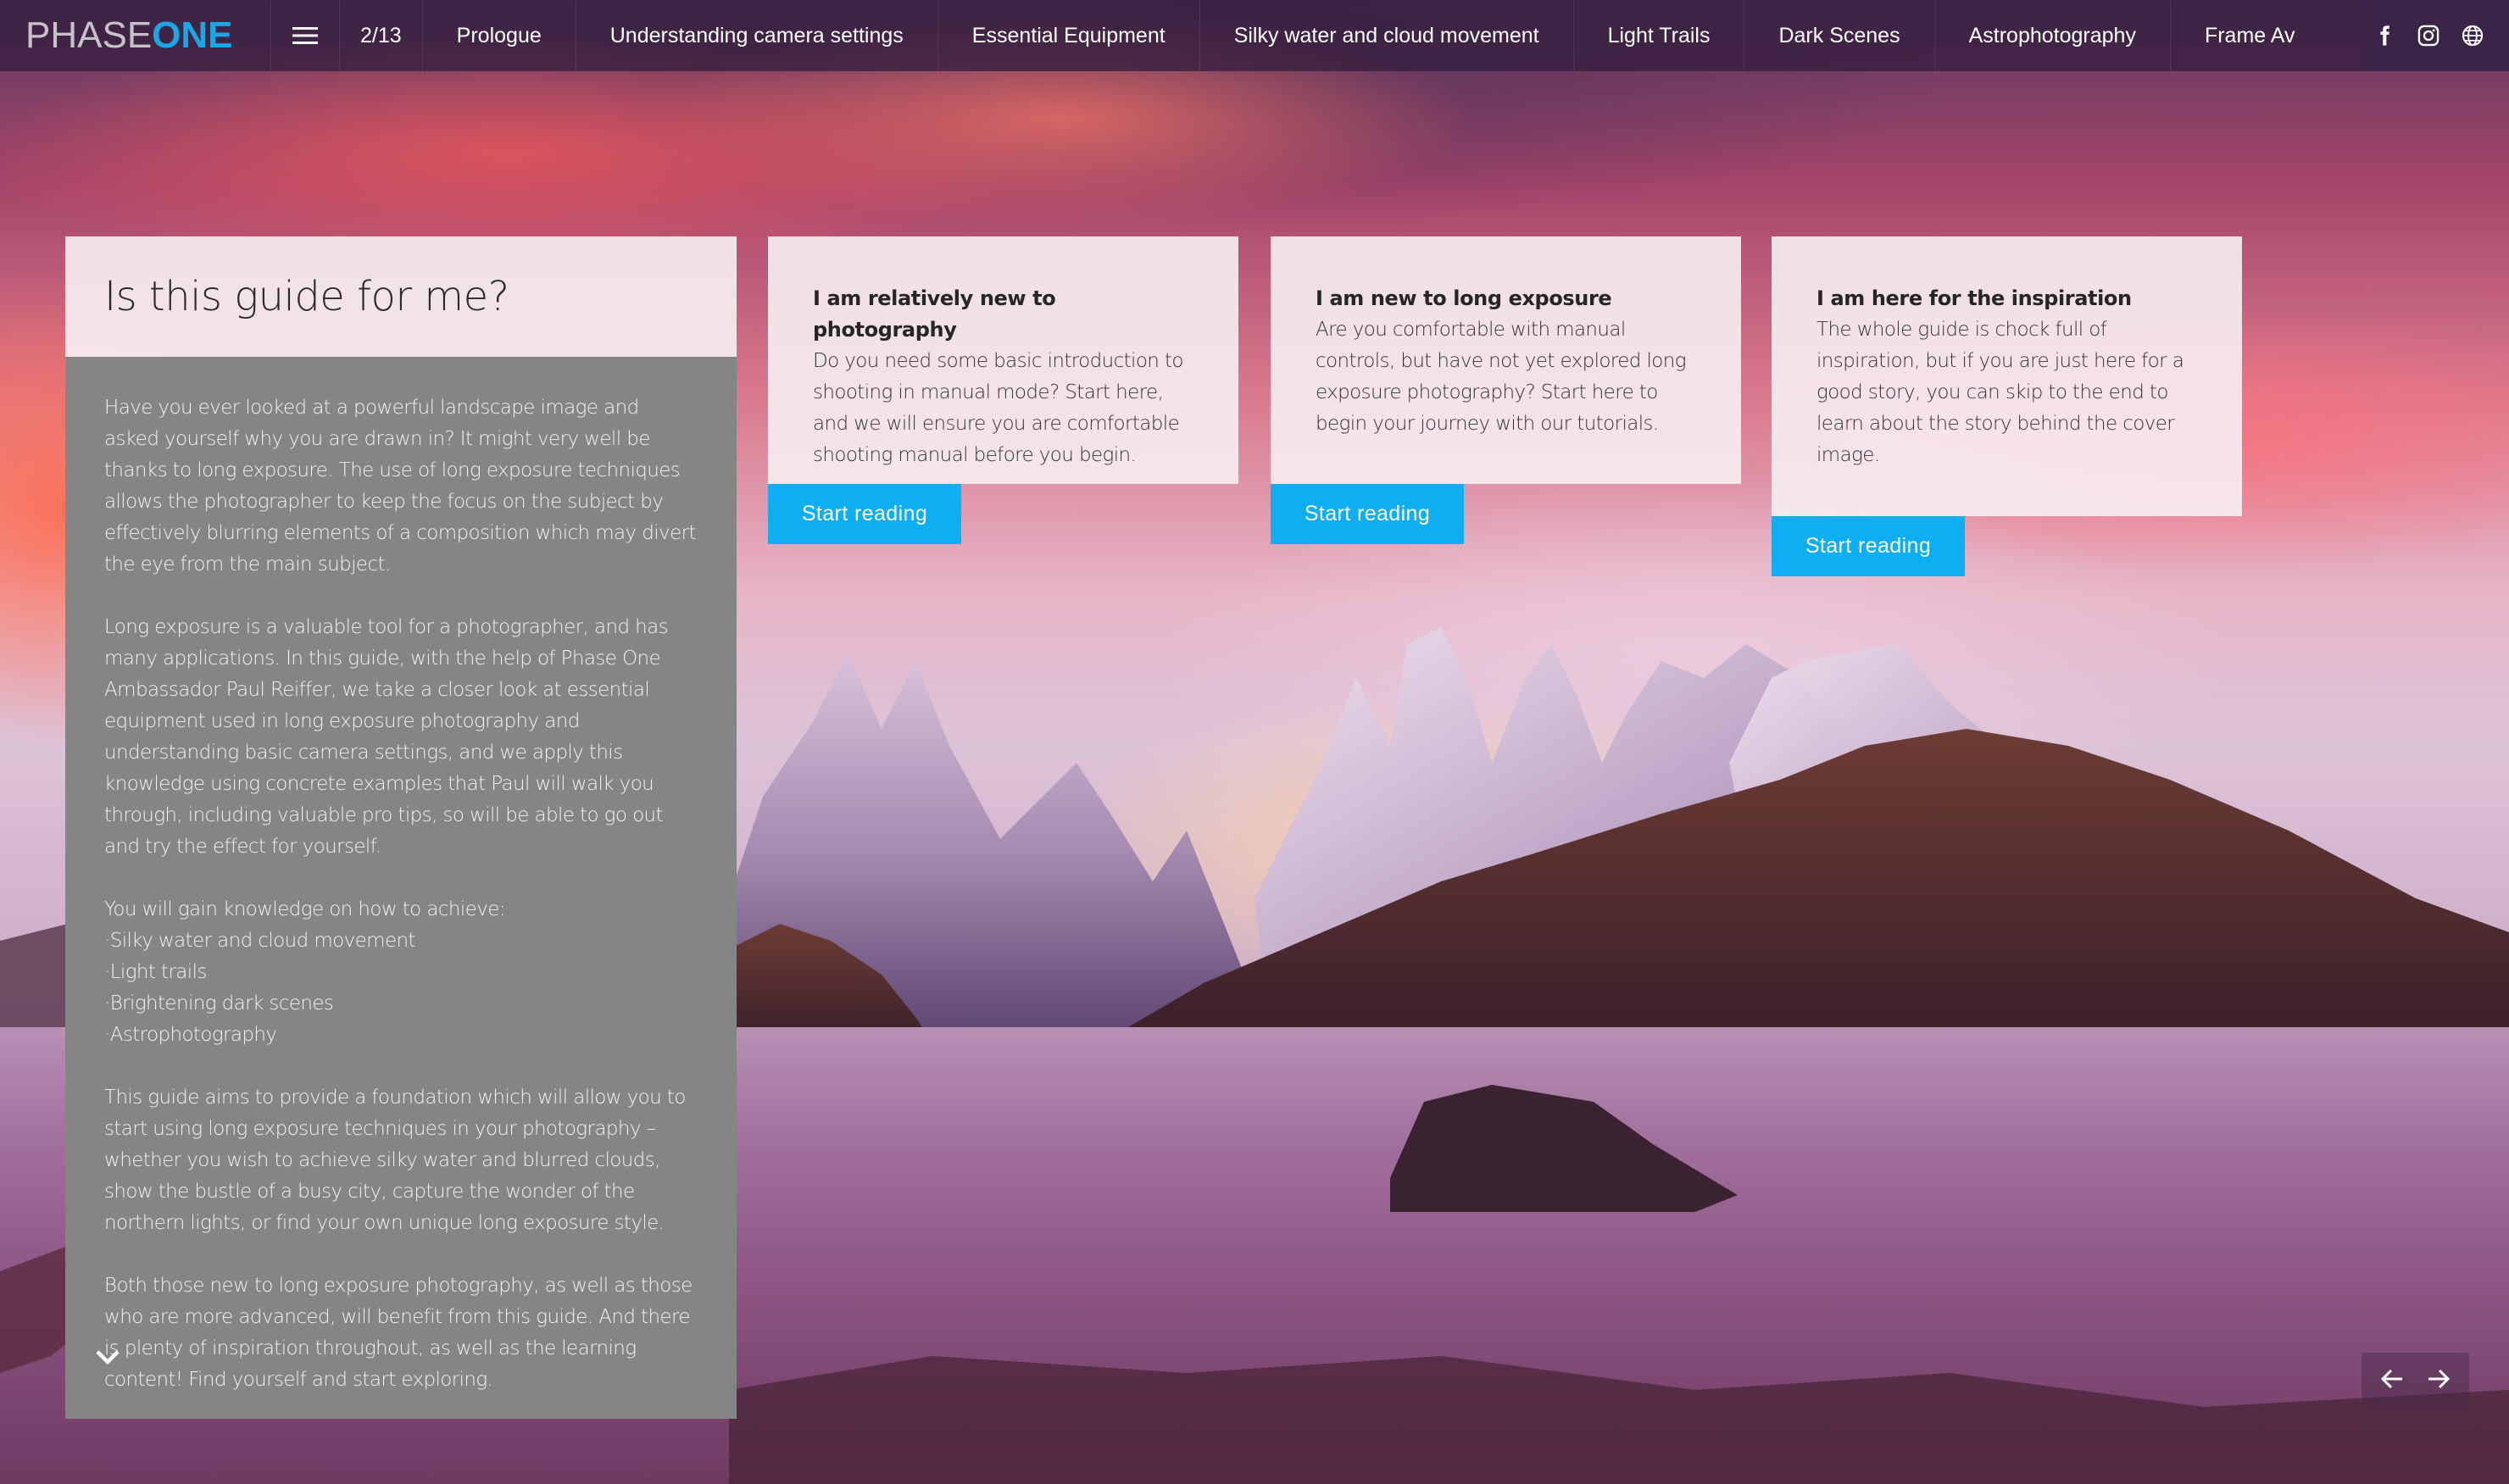 The image size is (2509, 1484). What do you see at coordinates (401, 972) in the screenshot?
I see `intro-topic-item: Light trails` at bounding box center [401, 972].